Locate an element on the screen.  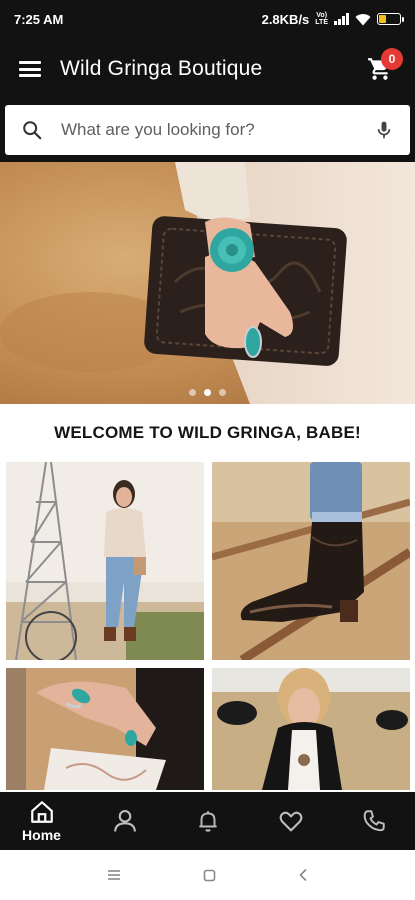
collection-tile-jewelry is located at coordinates (105, 729).